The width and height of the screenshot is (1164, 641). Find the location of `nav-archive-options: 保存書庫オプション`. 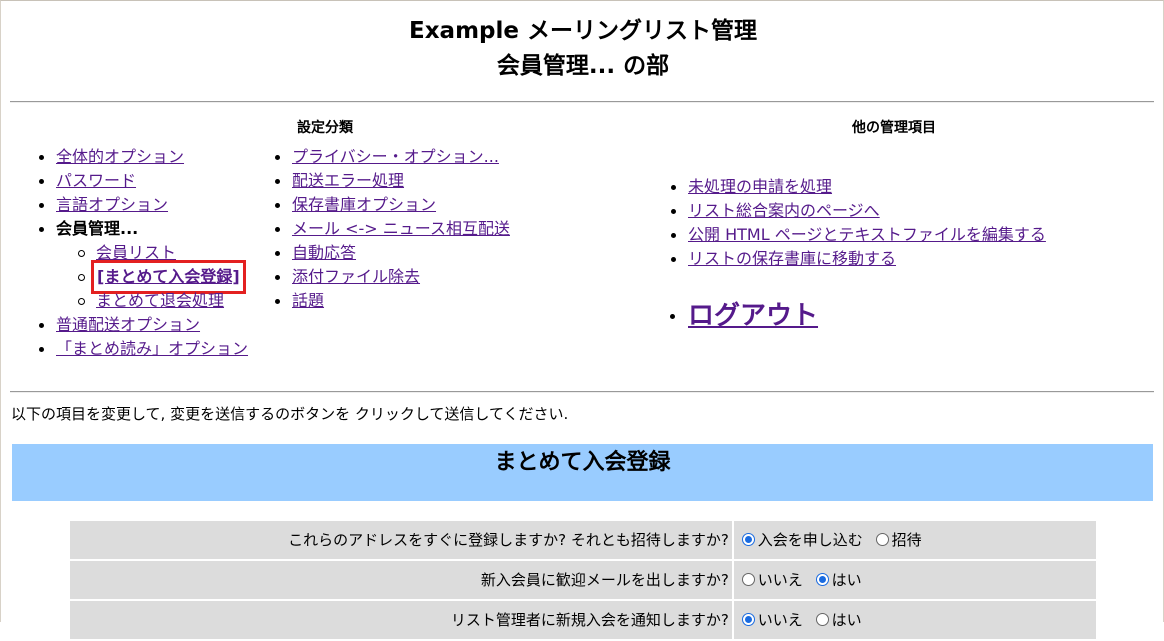

nav-archive-options: 保存書庫オプション is located at coordinates (364, 204).